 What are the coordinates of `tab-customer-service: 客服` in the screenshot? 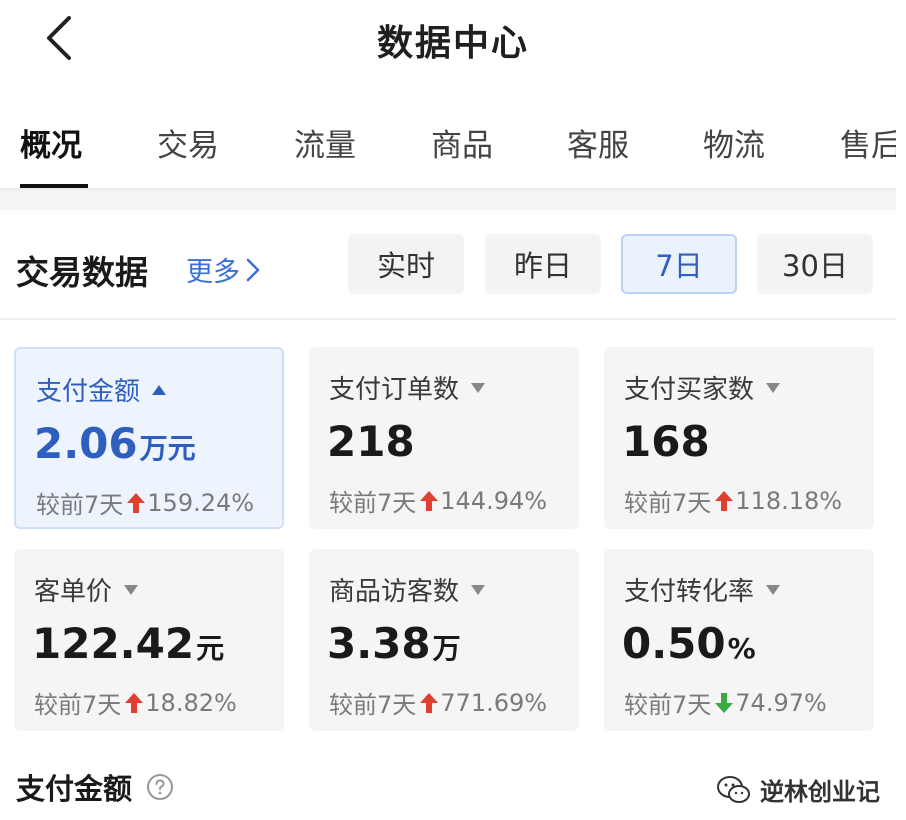 It's located at (598, 142).